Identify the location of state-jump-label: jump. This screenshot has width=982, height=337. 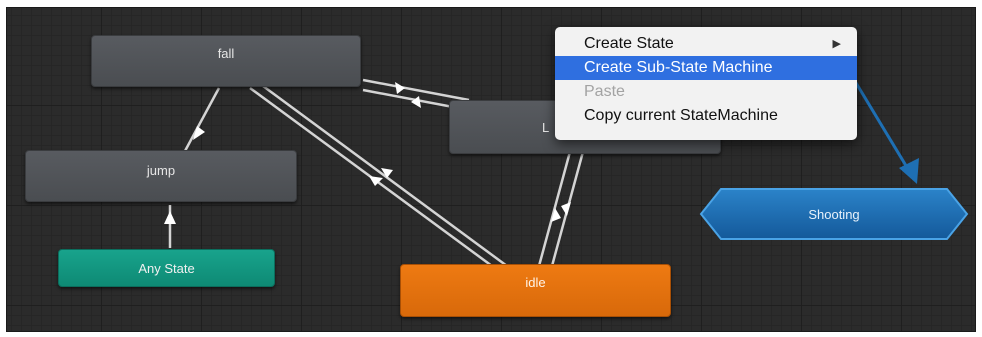
(161, 170).